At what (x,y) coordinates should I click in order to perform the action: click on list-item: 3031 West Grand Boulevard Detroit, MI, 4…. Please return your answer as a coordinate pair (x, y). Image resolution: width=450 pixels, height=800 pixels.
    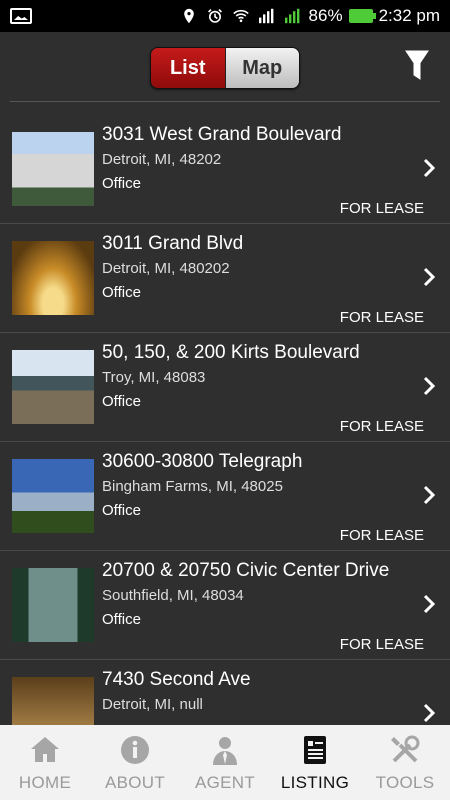
    Looking at the image, I should click on (225, 169).